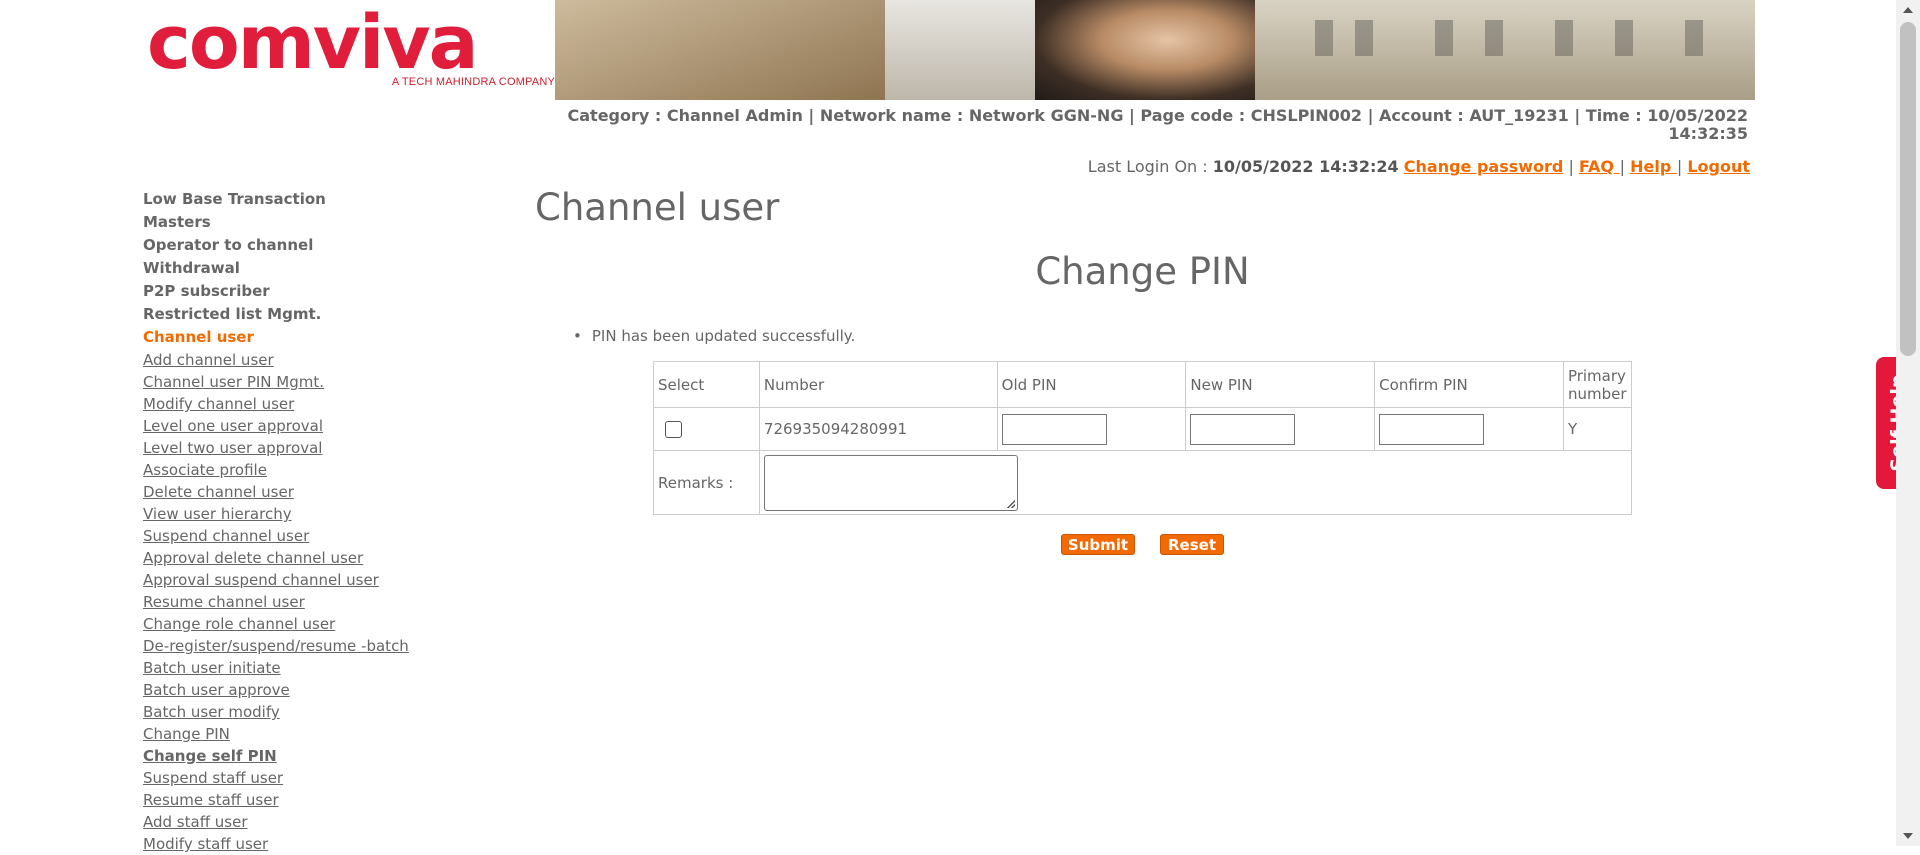 This screenshot has height=855, width=1920. I want to click on sidebar-item-batch-user-approve: Batch user approve, so click(323, 690).